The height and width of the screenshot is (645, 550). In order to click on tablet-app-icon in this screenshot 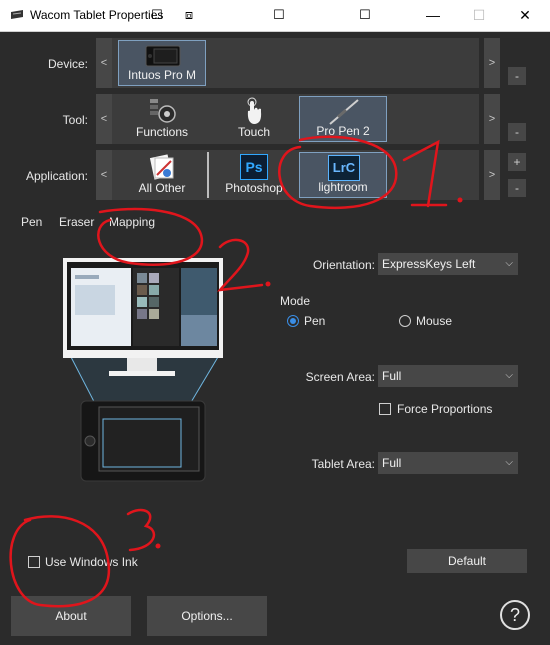, I will do `click(17, 14)`.